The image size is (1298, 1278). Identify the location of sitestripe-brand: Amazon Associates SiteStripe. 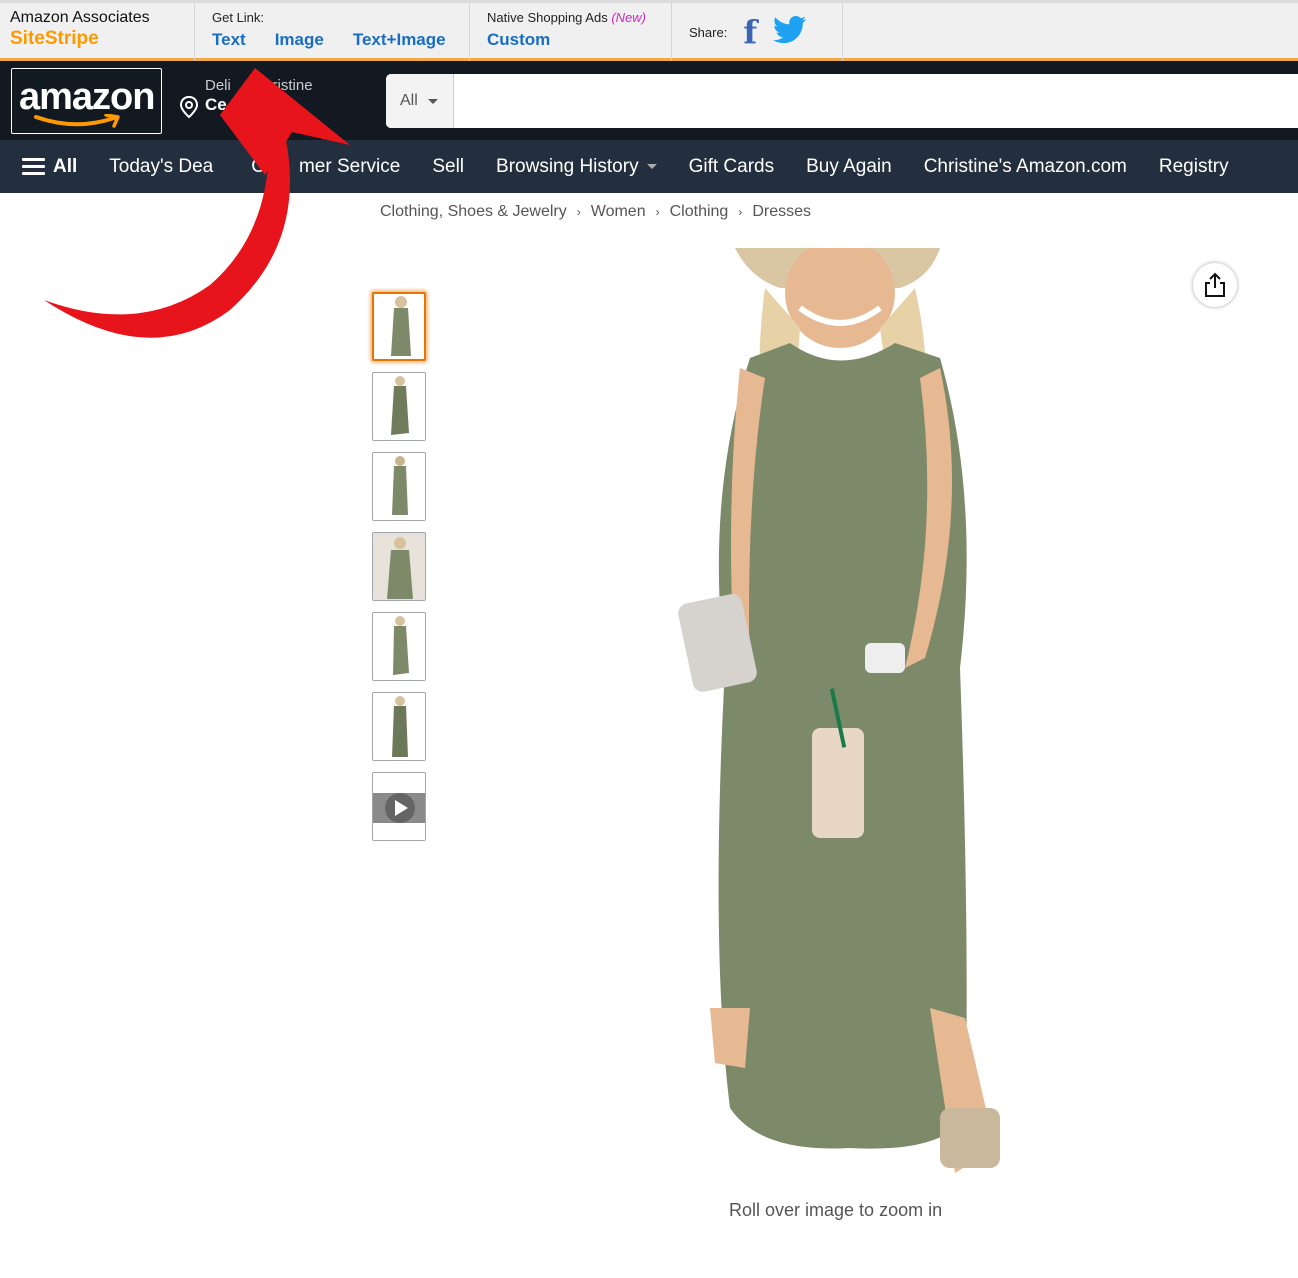
(97, 32).